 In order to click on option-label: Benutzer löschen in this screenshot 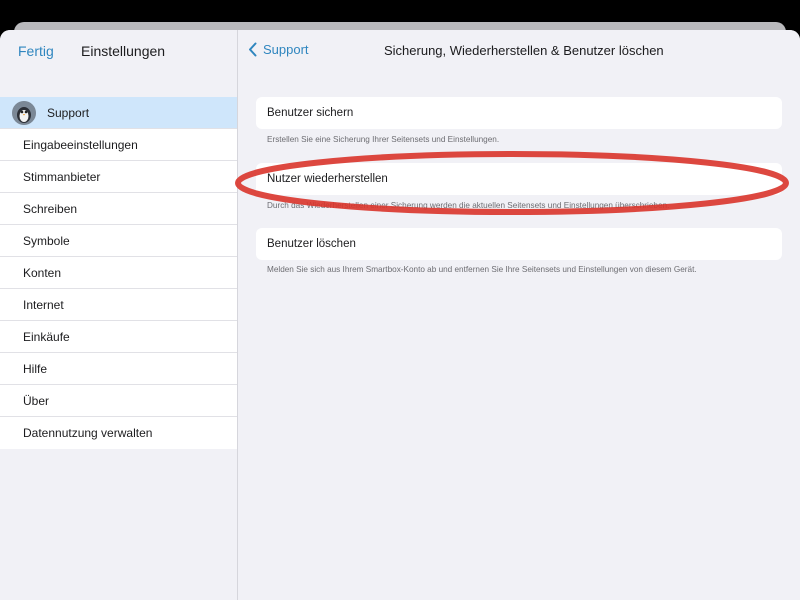, I will do `click(311, 244)`.